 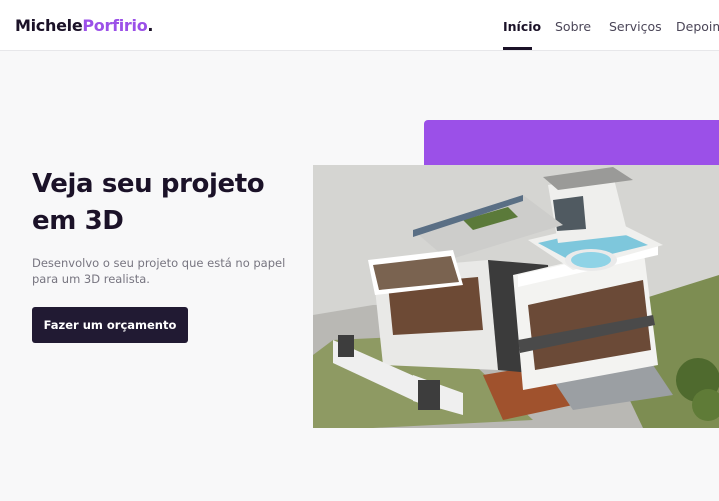 I want to click on nav-item-sobre: Sobre, so click(x=573, y=26).